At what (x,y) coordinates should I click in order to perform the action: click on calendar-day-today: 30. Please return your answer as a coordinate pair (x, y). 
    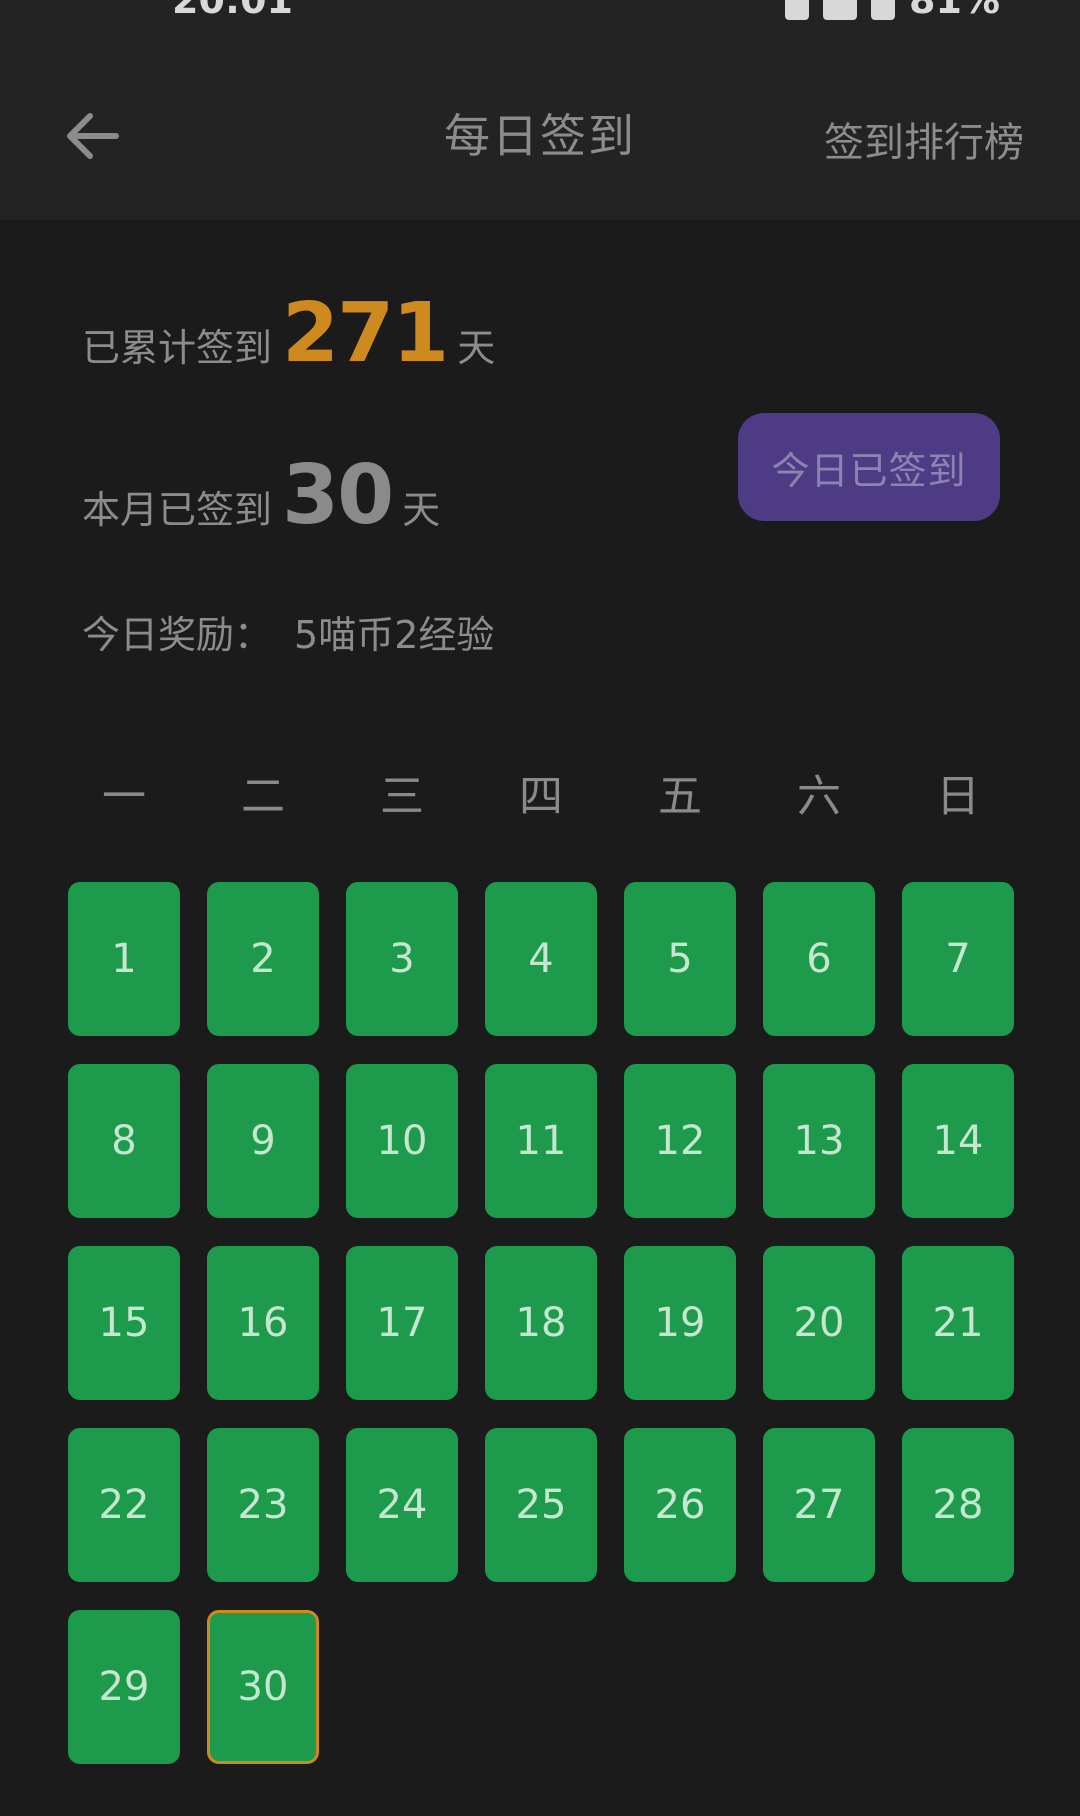
    Looking at the image, I should click on (263, 1687).